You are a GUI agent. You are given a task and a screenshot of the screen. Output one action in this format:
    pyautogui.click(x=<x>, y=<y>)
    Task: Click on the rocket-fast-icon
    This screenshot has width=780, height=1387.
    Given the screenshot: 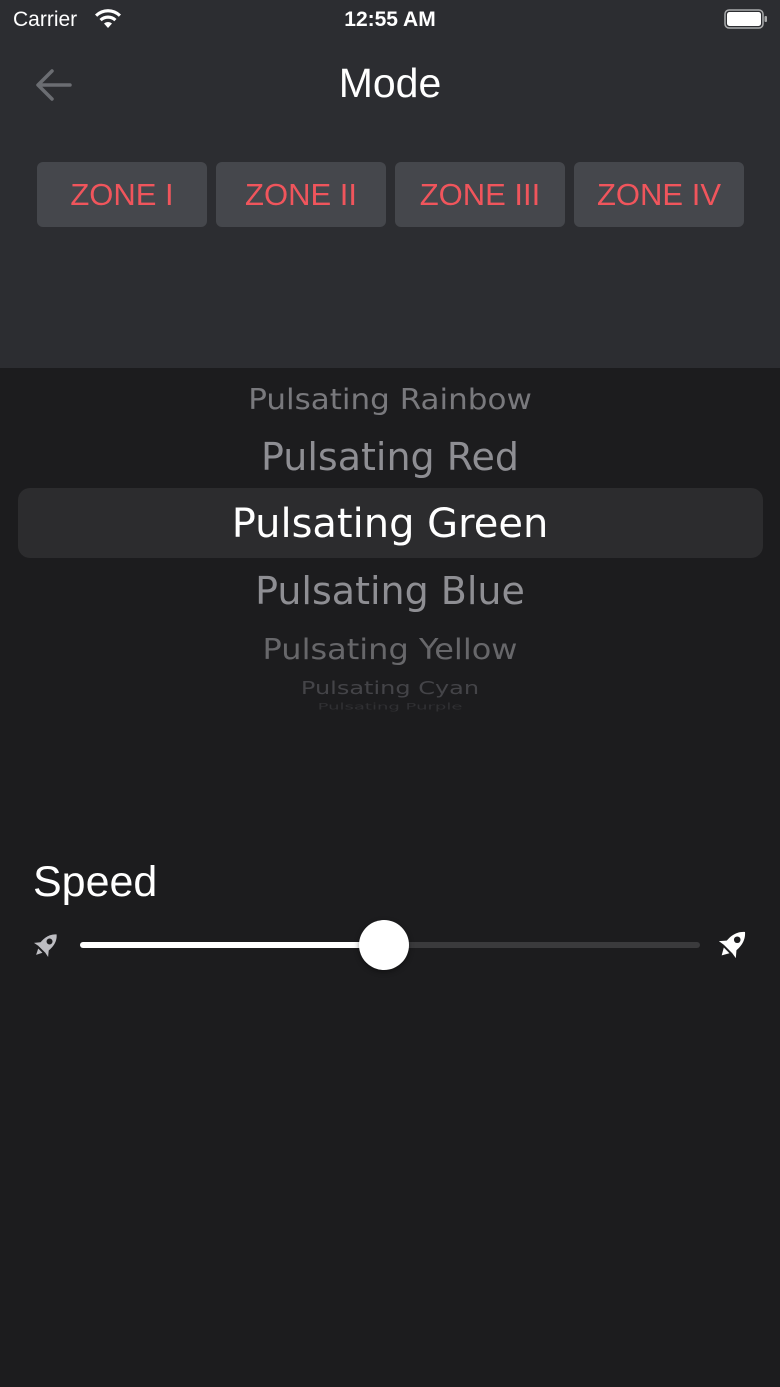 What is the action you would take?
    pyautogui.click(x=732, y=945)
    